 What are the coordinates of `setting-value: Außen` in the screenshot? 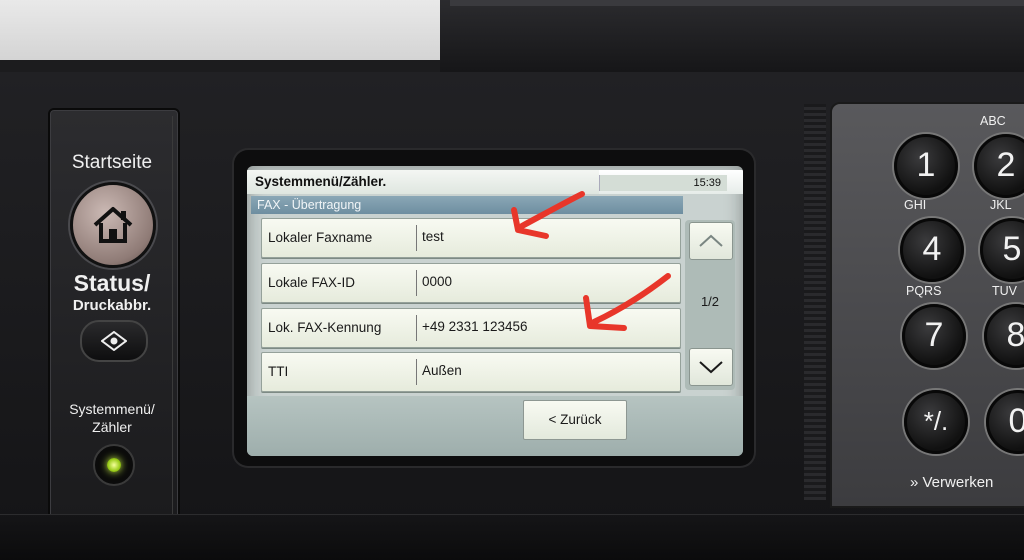 It's located at (442, 370).